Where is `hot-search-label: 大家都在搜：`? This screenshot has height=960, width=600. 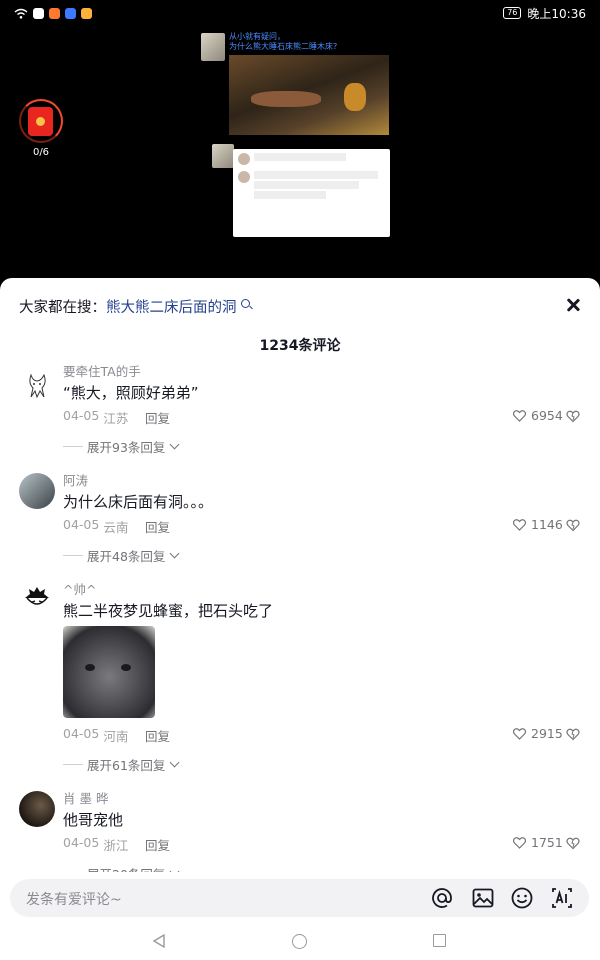
hot-search-label: 大家都在搜： is located at coordinates (62, 308).